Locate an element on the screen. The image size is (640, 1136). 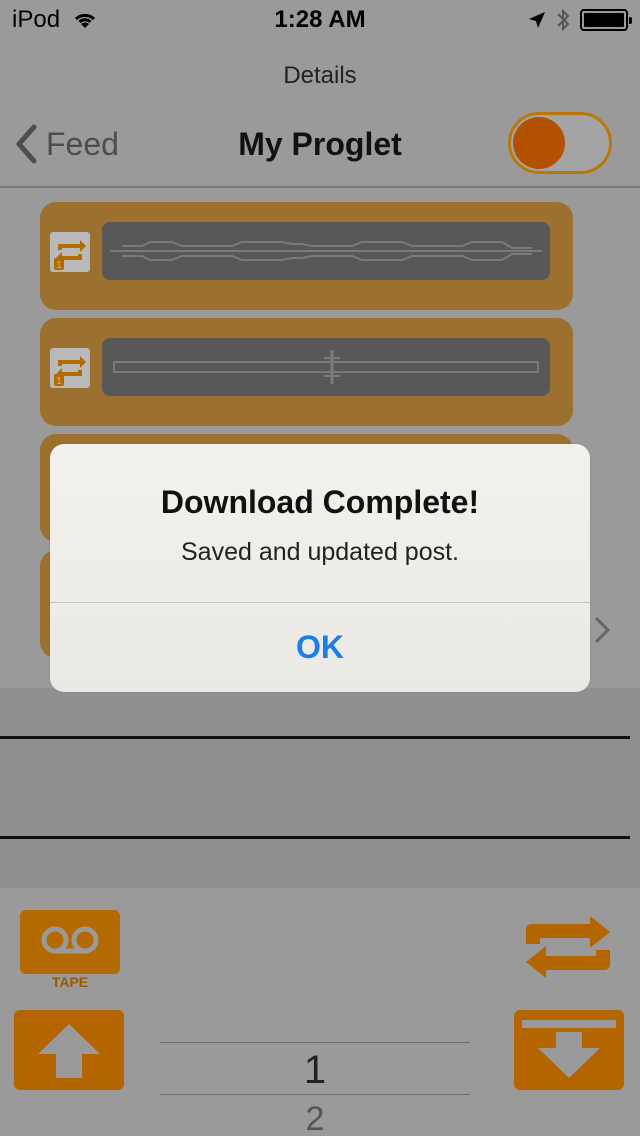
bluetooth-icon is located at coordinates (563, 20).